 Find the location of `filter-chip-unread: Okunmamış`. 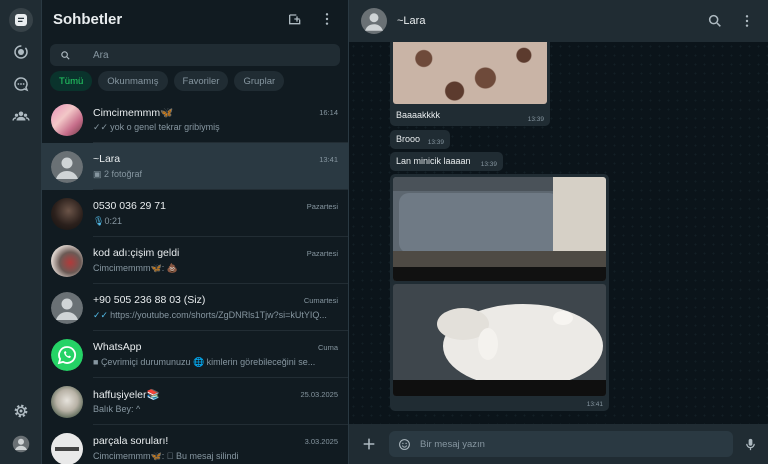

filter-chip-unread: Okunmamış is located at coordinates (133, 81).